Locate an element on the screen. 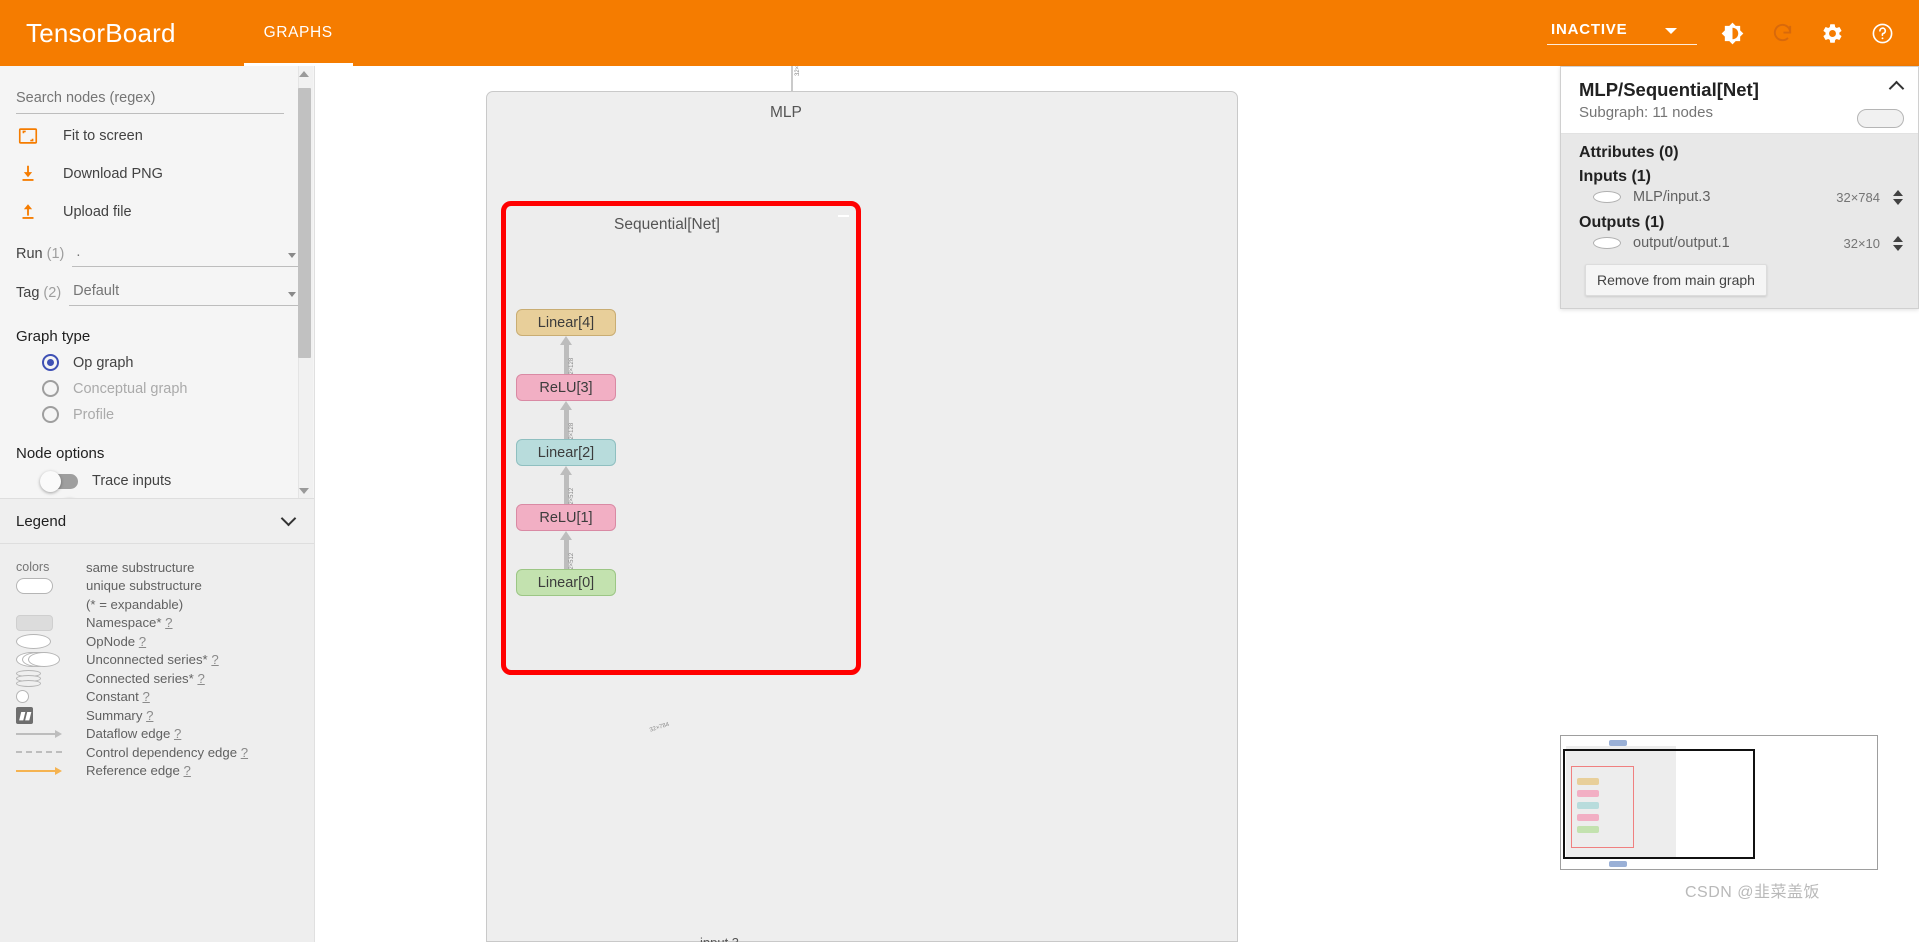  summary-swatch: ▮▮ is located at coordinates (51, 715).